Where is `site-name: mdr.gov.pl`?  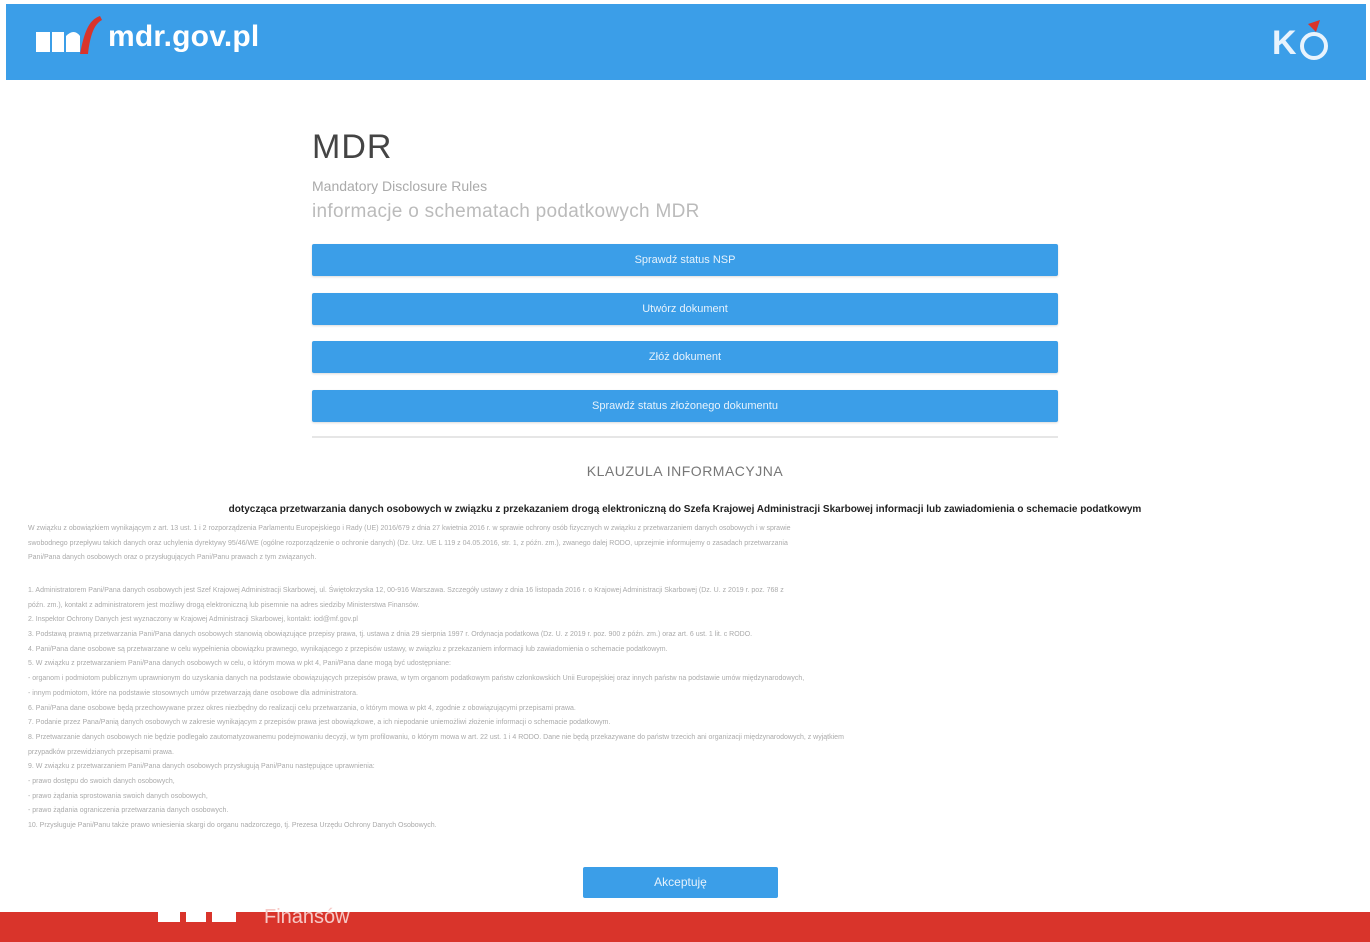 site-name: mdr.gov.pl is located at coordinates (184, 36).